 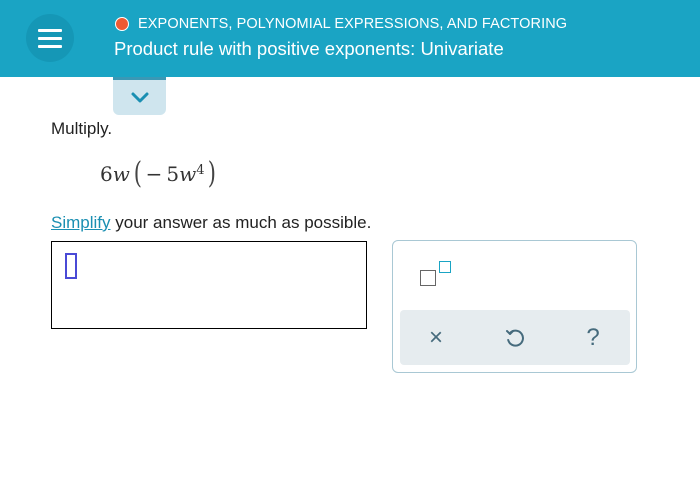 What do you see at coordinates (200, 170) in the screenshot?
I see `exponent: 4` at bounding box center [200, 170].